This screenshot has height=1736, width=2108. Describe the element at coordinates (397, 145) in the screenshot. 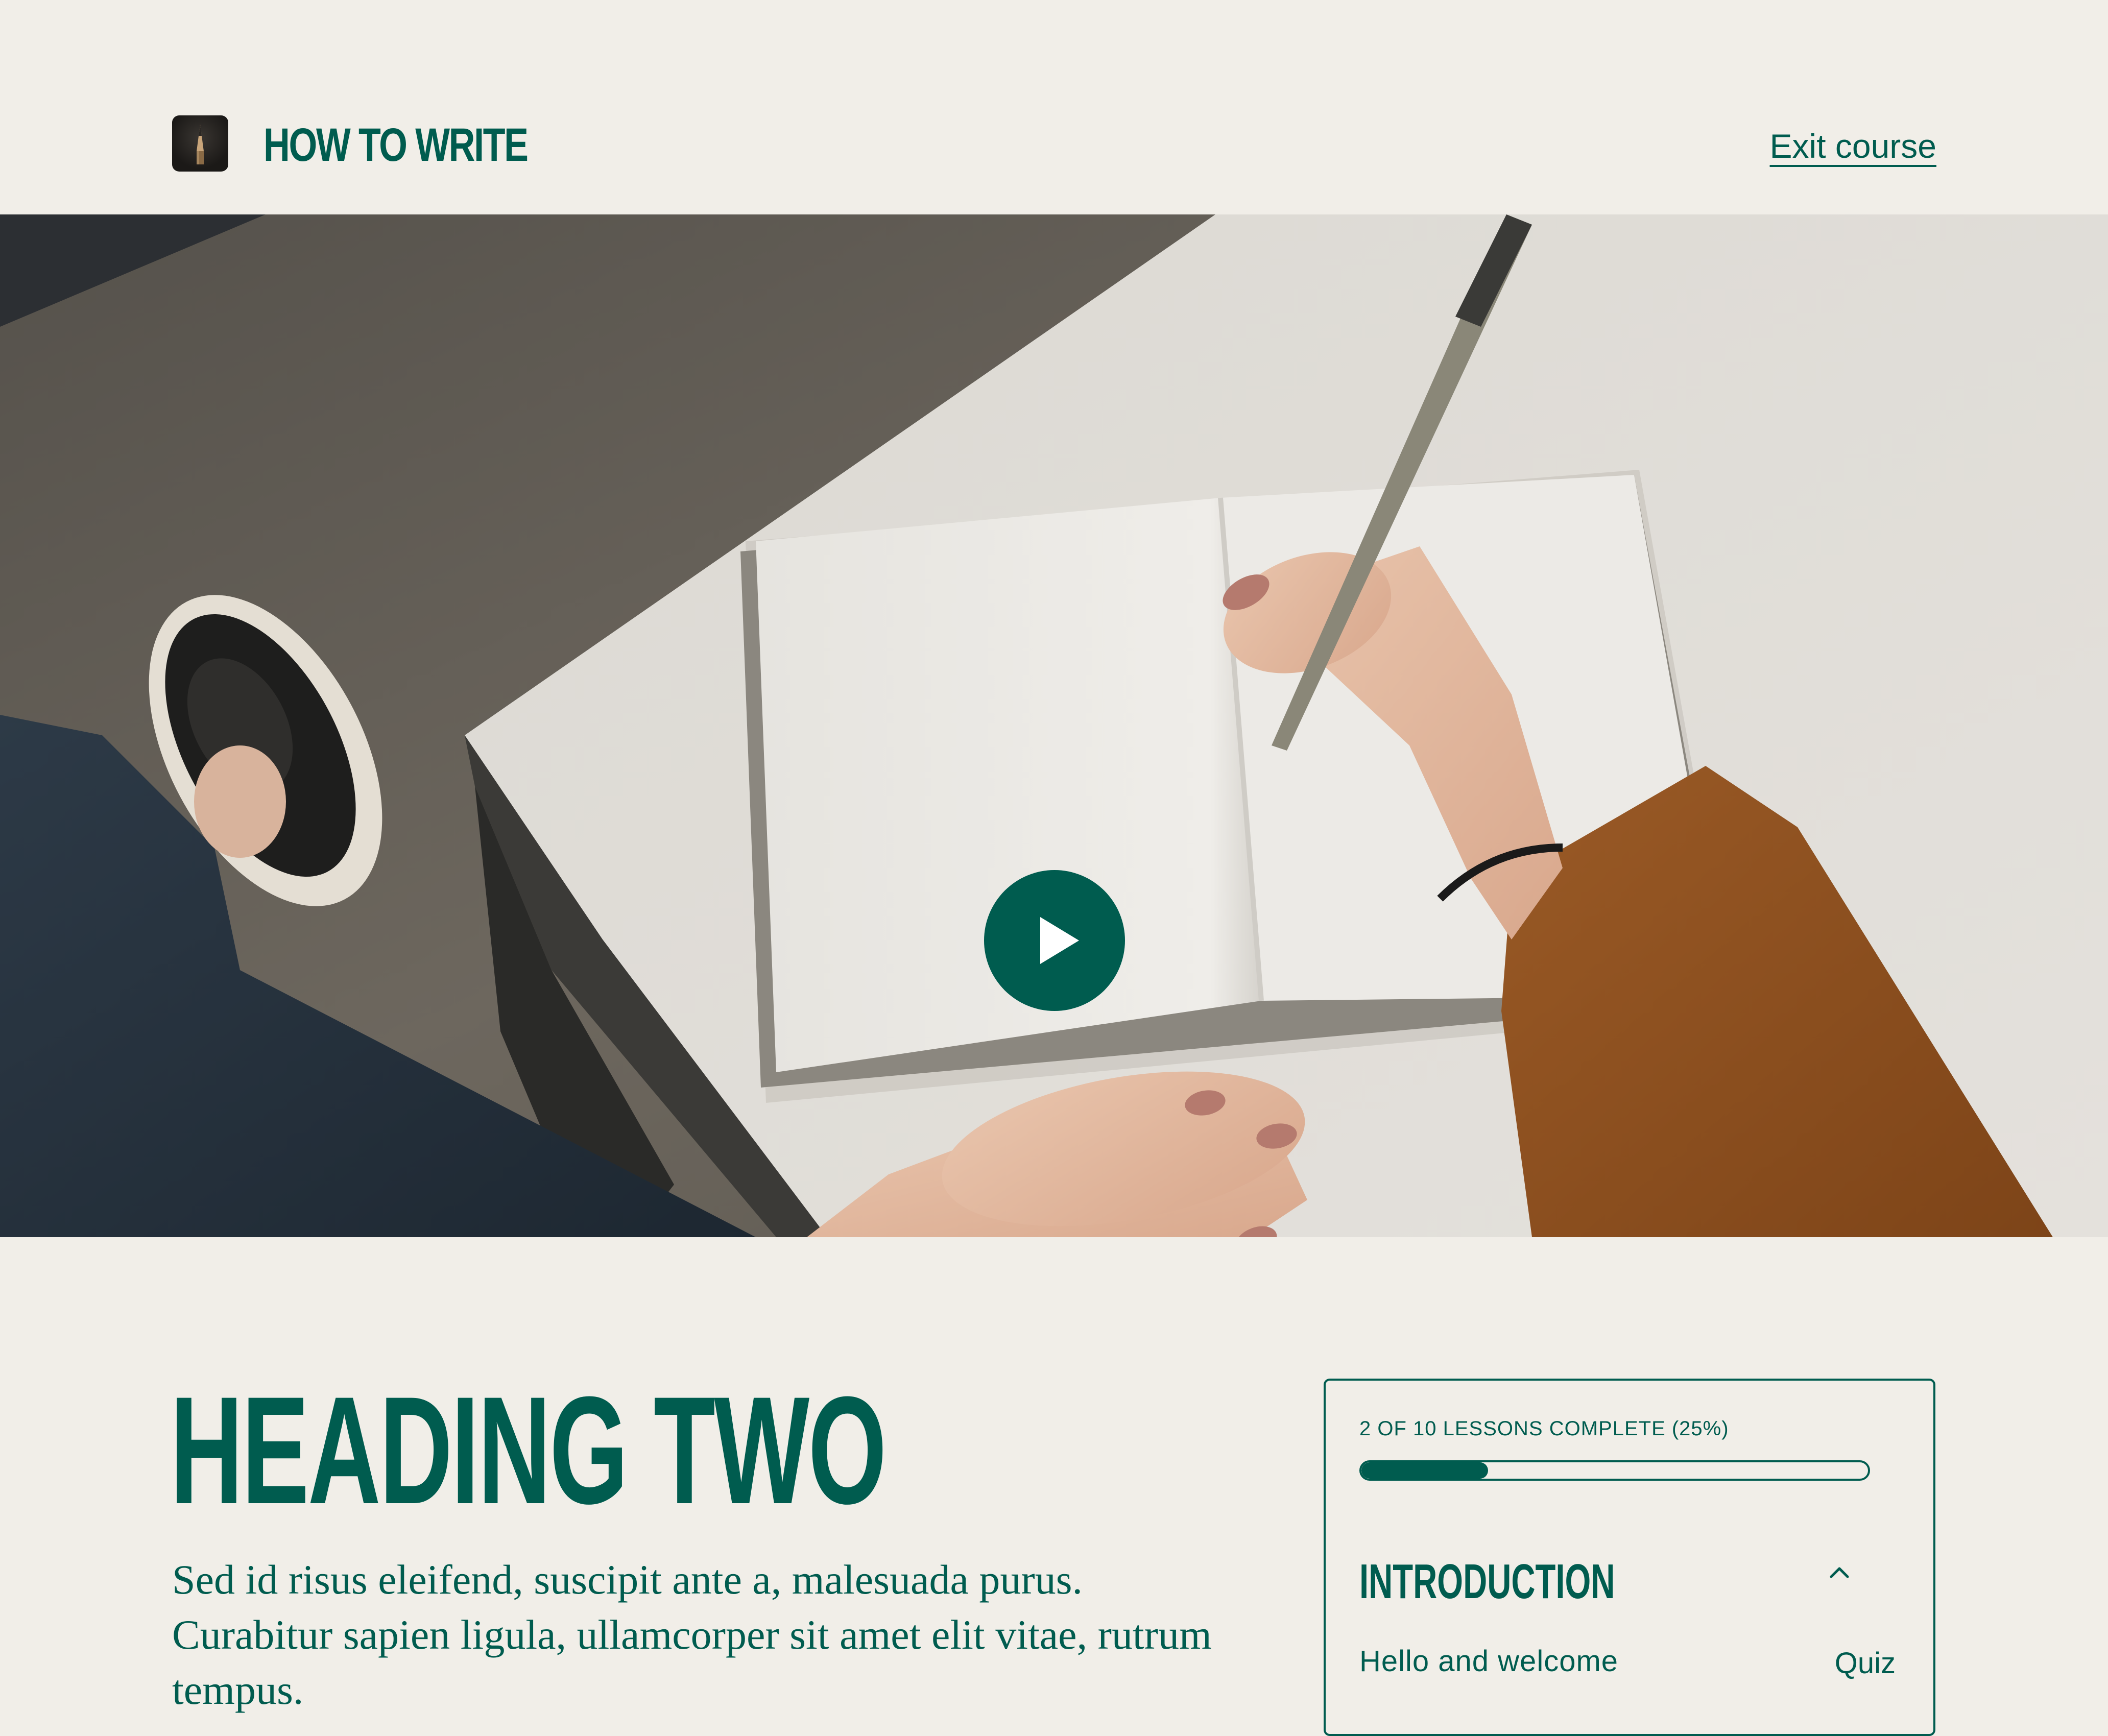

I see `course-title: HOW TO WRITE` at that location.